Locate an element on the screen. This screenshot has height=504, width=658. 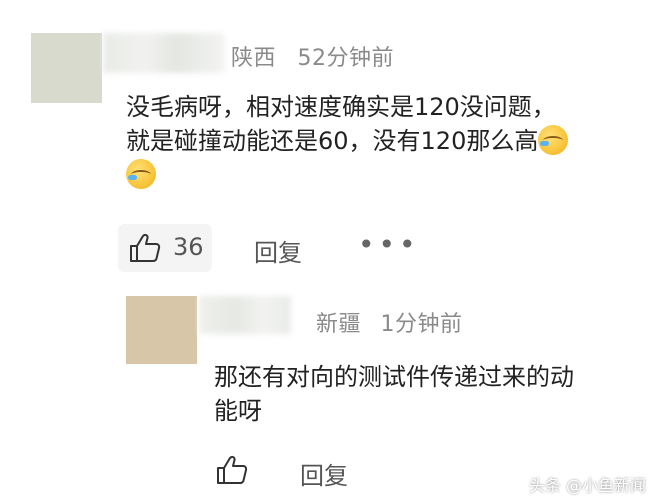
timestamp: 52分钟前 is located at coordinates (346, 58).